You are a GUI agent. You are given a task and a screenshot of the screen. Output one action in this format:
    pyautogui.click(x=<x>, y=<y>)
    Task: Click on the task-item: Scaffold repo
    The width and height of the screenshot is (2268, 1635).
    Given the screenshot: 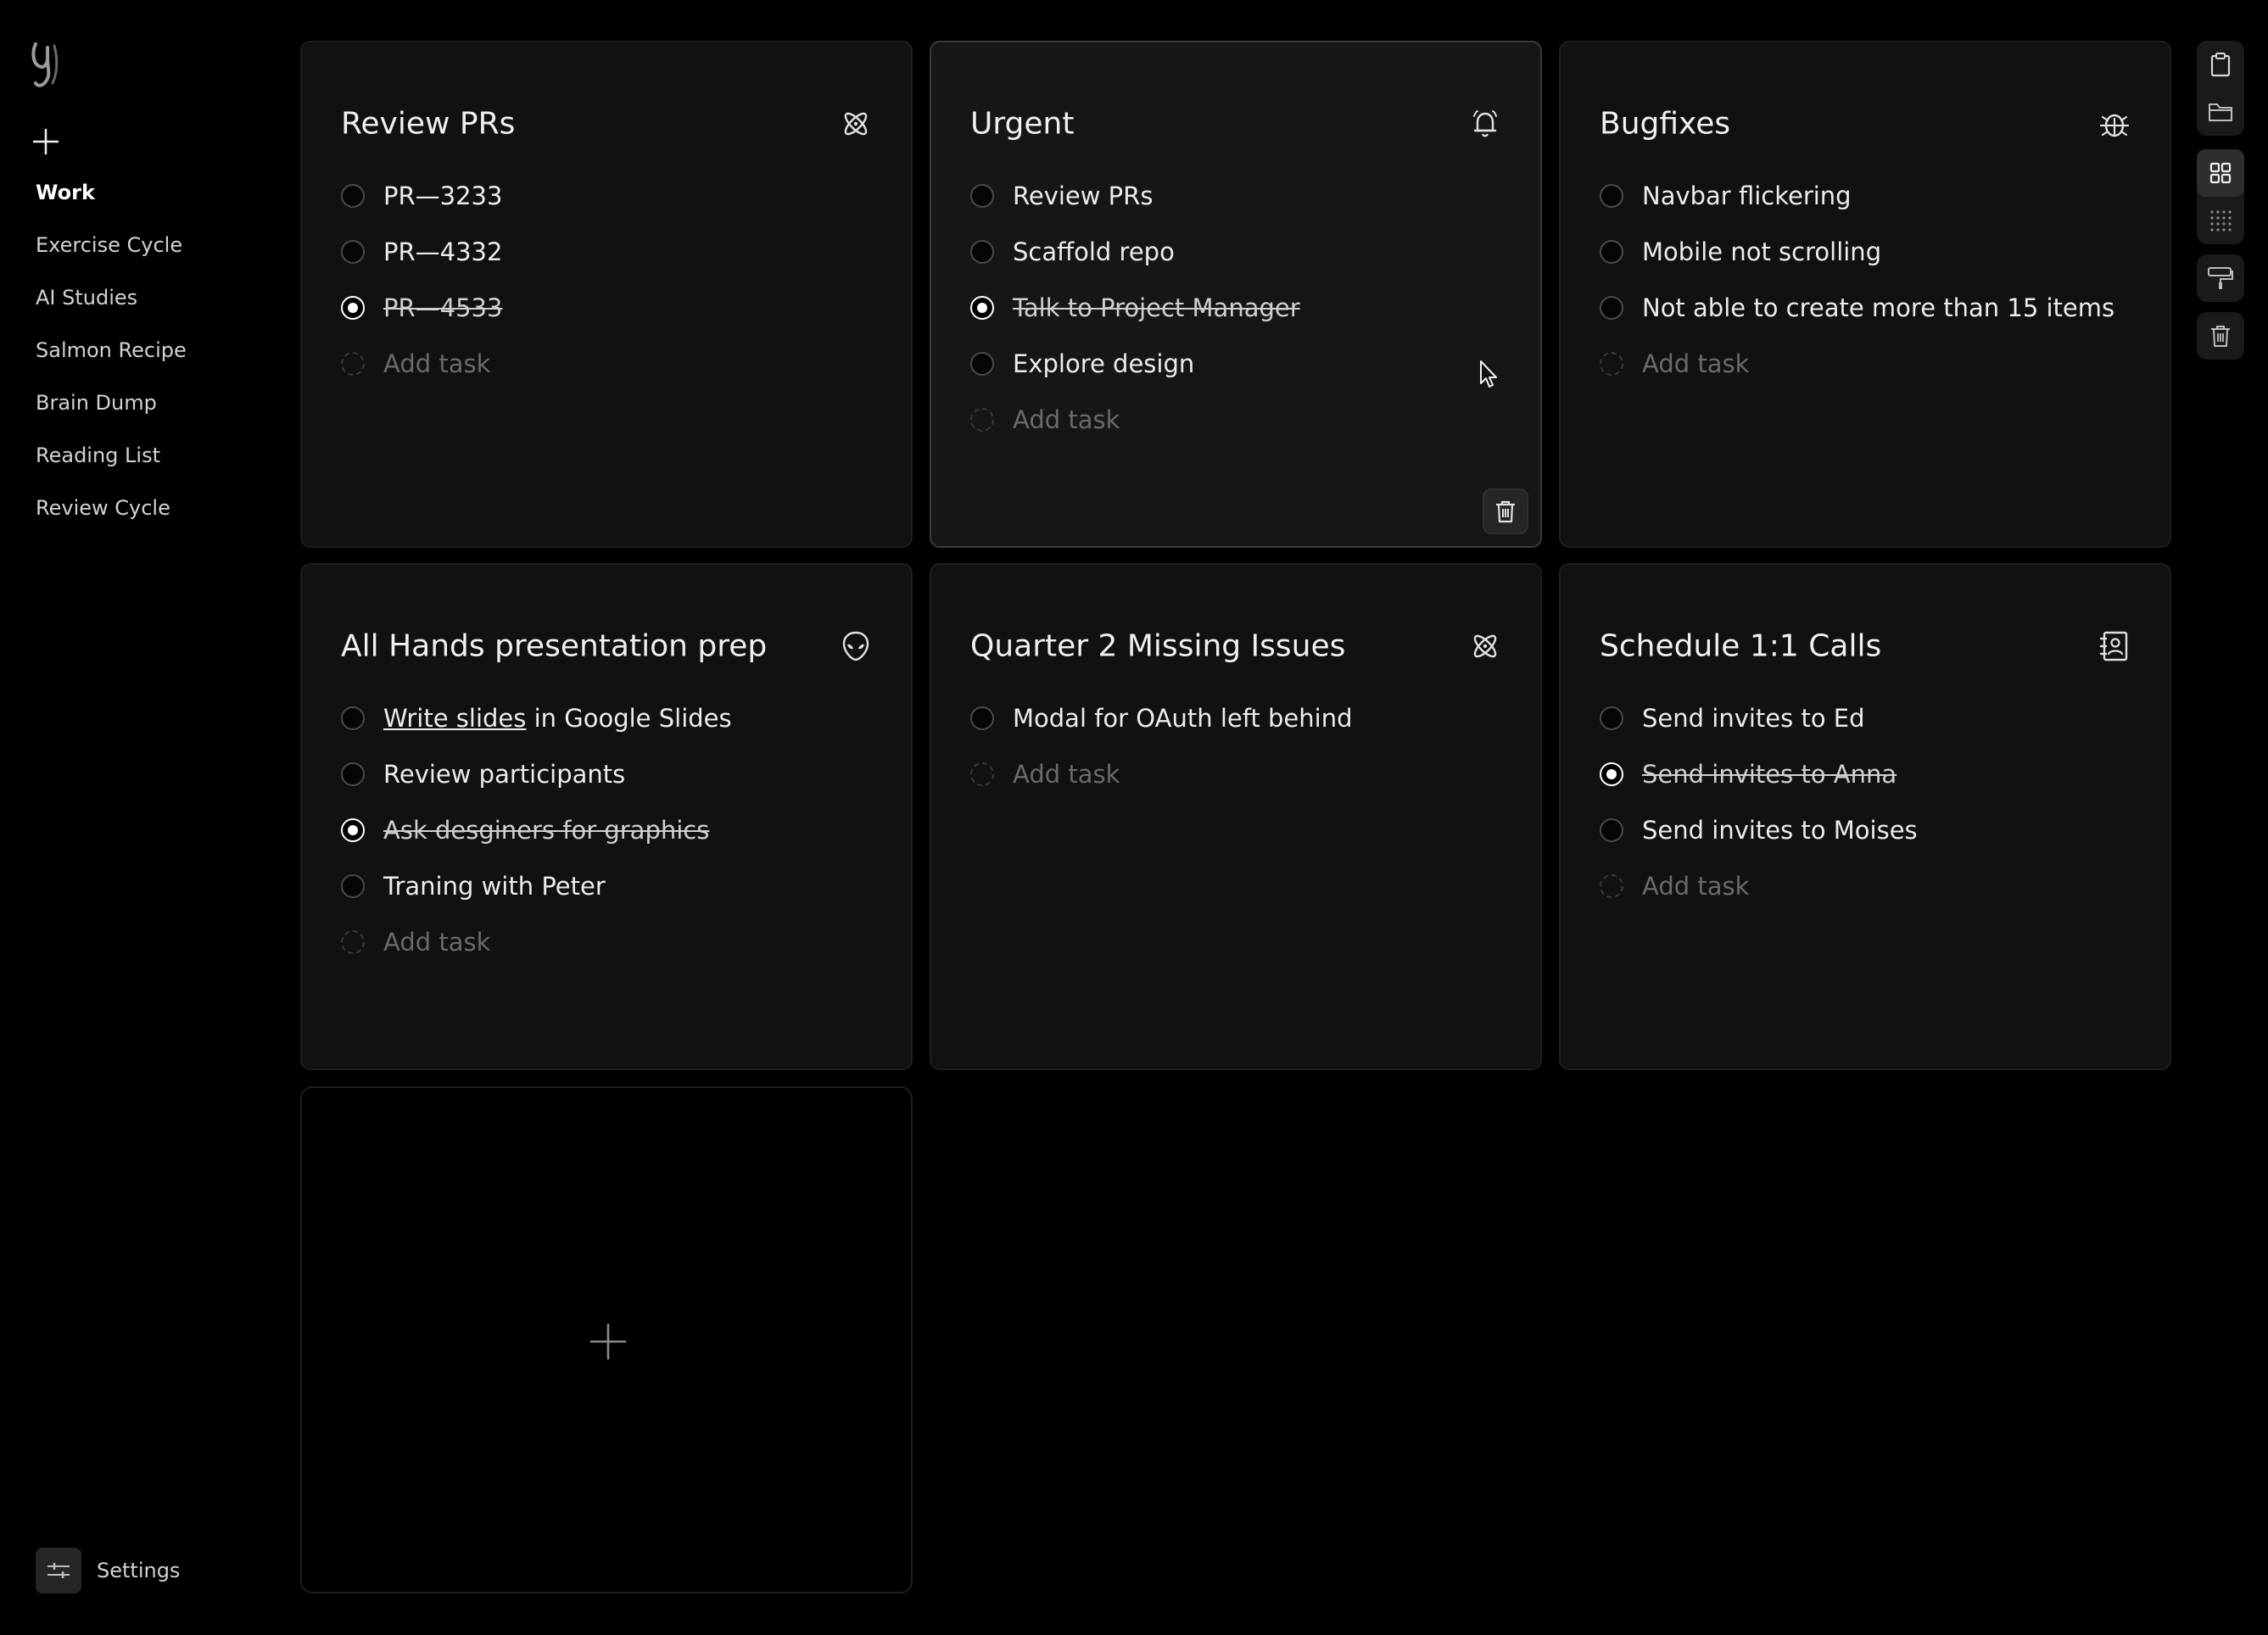 What is the action you would take?
    pyautogui.click(x=1238, y=252)
    